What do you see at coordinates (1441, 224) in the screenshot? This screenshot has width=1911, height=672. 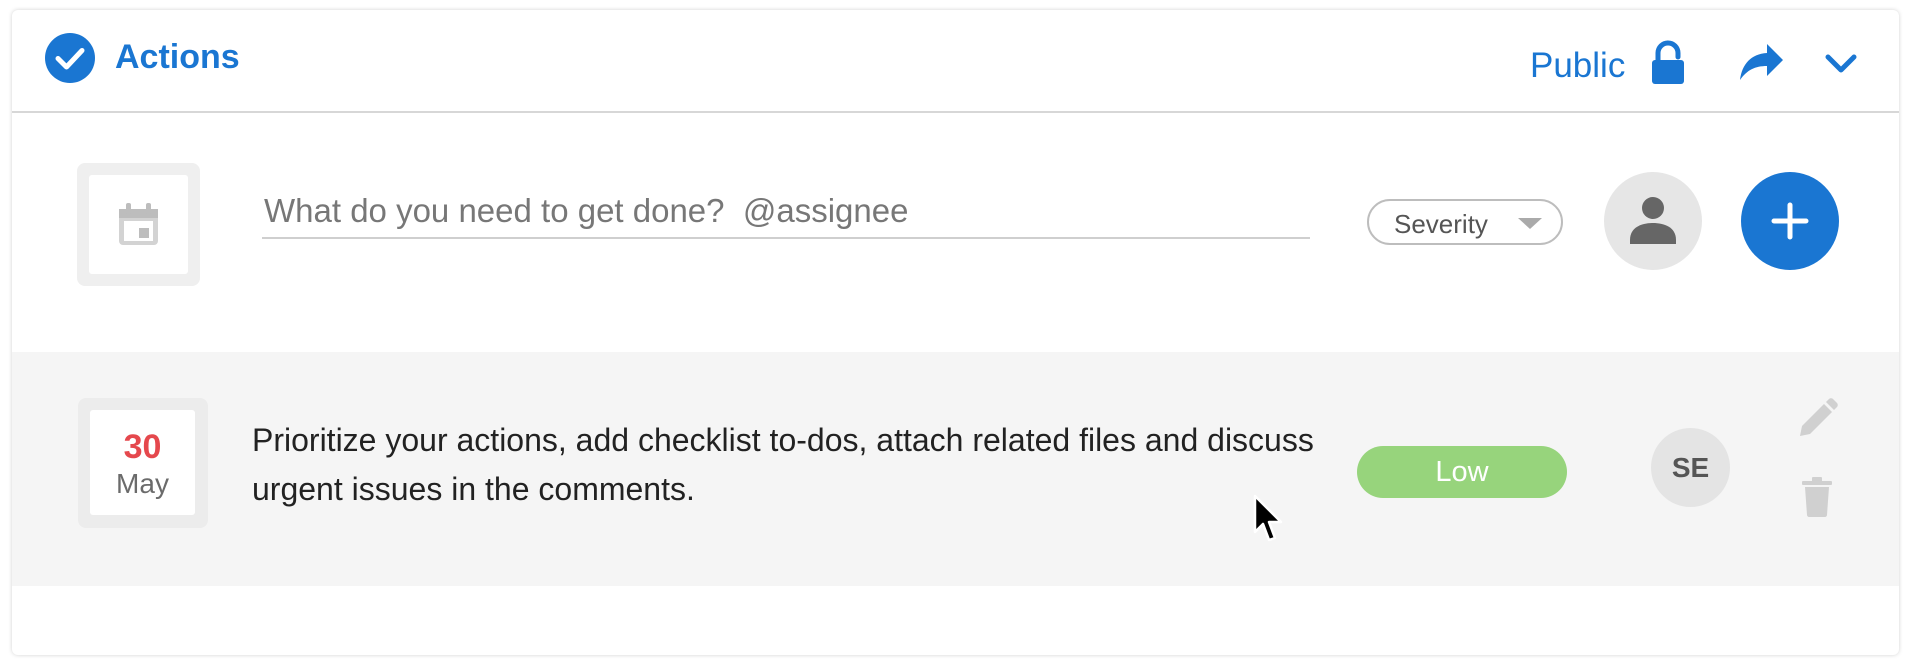 I see `severity-select-label: Severity` at bounding box center [1441, 224].